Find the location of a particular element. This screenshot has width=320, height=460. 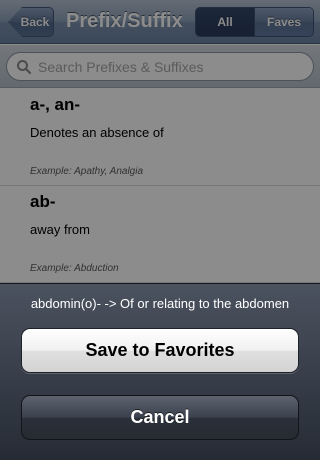

save-to-favorites-button: Save to Favorites is located at coordinates (160, 350).